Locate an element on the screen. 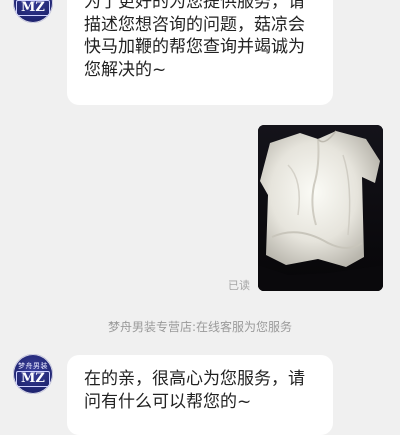 The image size is (400, 435). read-status: 已读 is located at coordinates (239, 285).